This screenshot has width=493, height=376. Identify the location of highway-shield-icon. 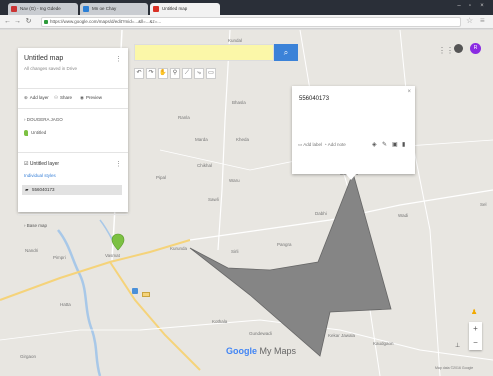
(146, 294).